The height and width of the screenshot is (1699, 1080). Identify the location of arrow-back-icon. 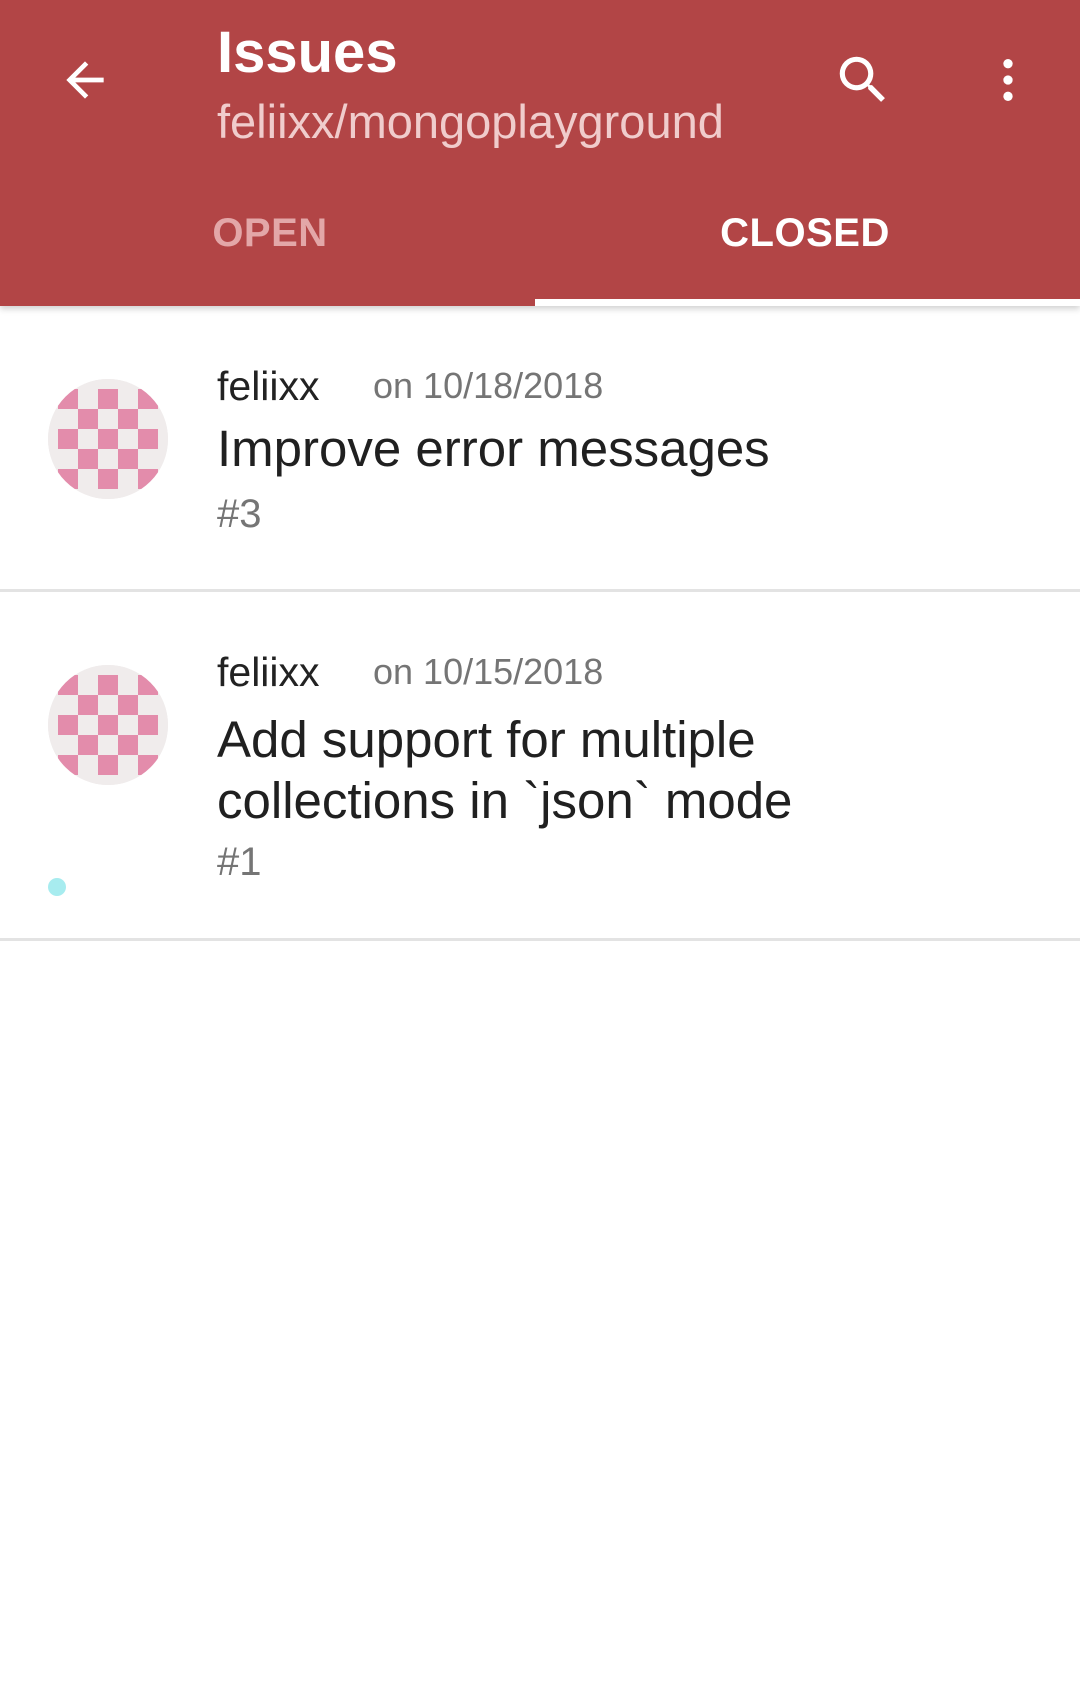
(85, 80).